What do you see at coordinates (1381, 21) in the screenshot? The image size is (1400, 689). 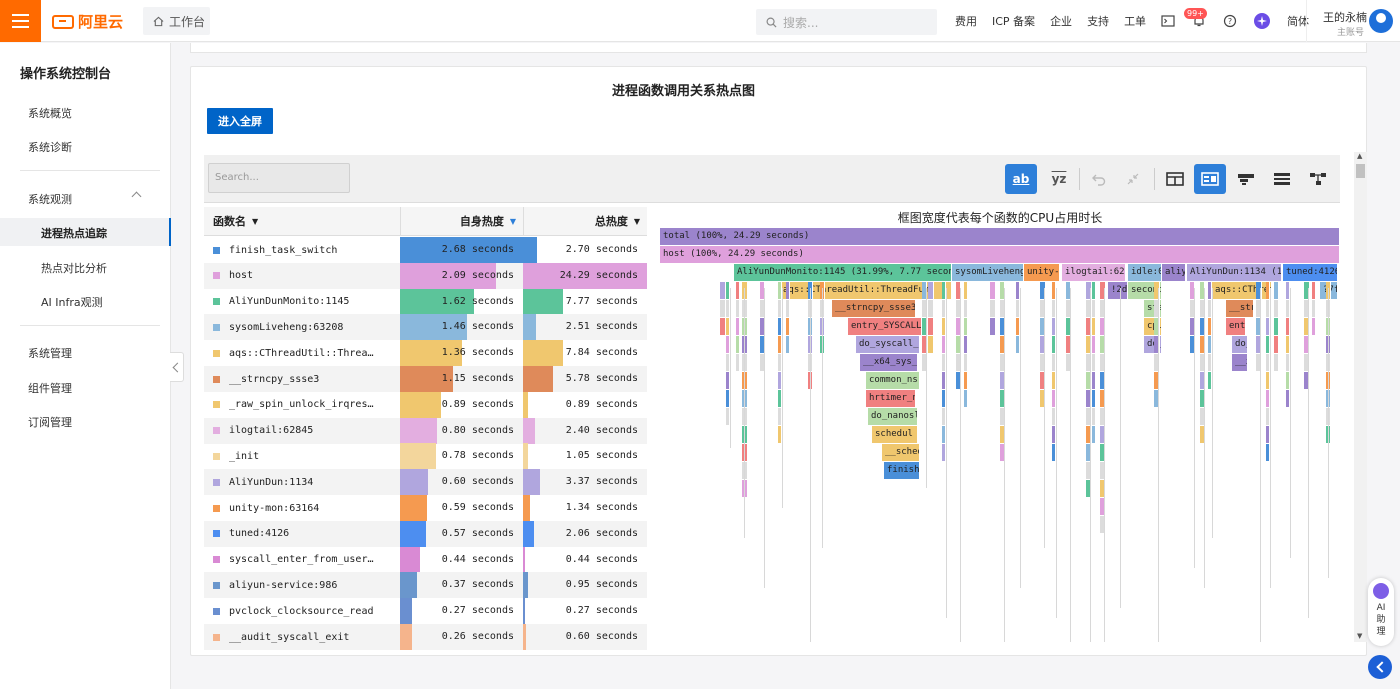 I see `avatar` at bounding box center [1381, 21].